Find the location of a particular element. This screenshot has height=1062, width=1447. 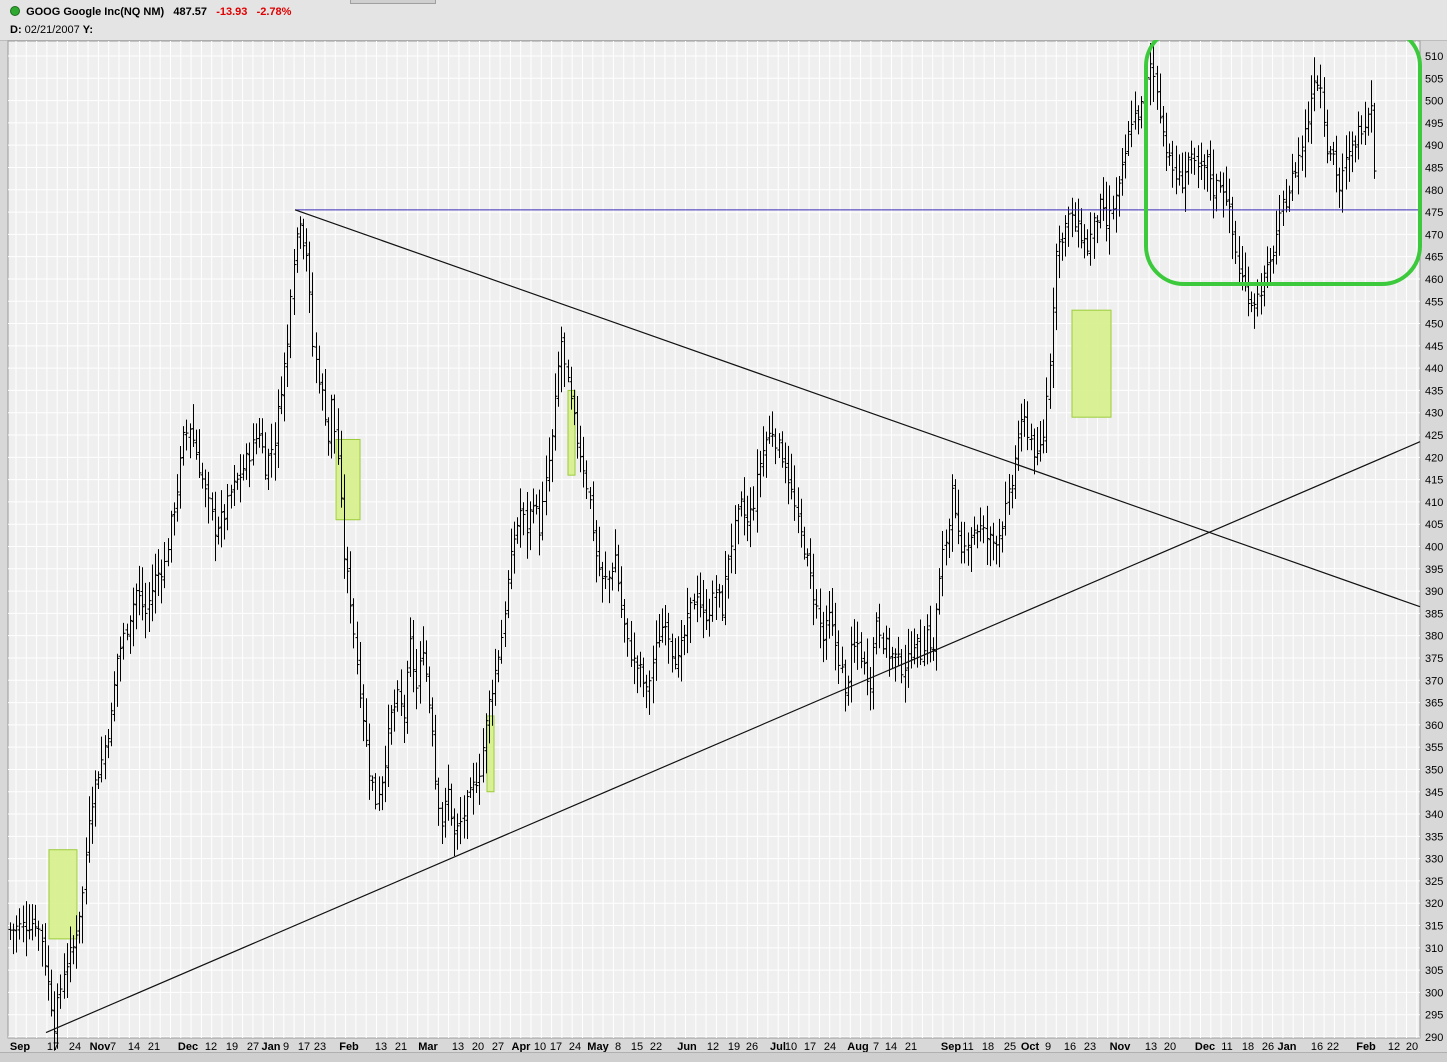

y-tick-label: 415 is located at coordinates (1434, 481).